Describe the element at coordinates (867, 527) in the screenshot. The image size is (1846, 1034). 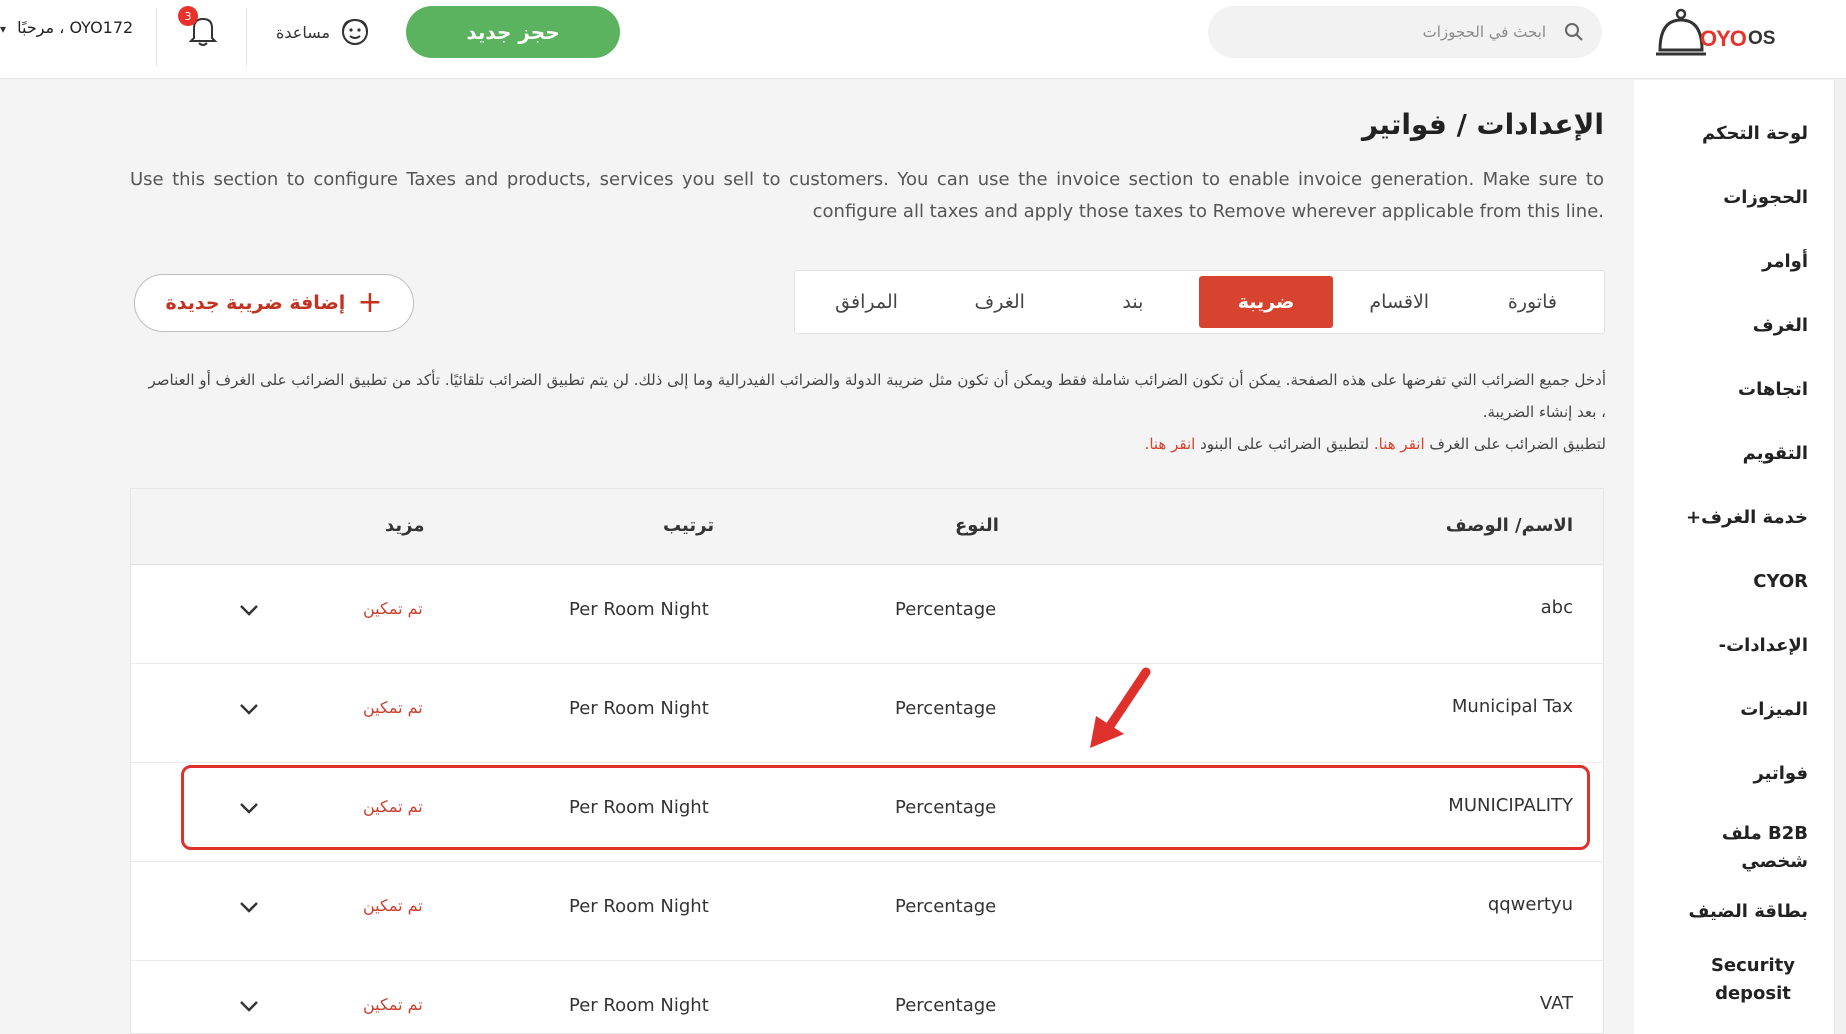
I see `table-header: الاسم/ الوصف النوع ترتيب مزيد` at that location.